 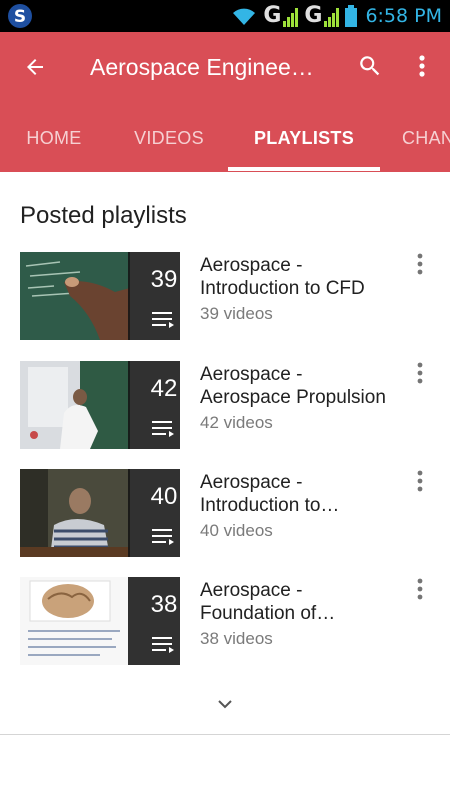 I want to click on wifi-icon, so click(x=244, y=16).